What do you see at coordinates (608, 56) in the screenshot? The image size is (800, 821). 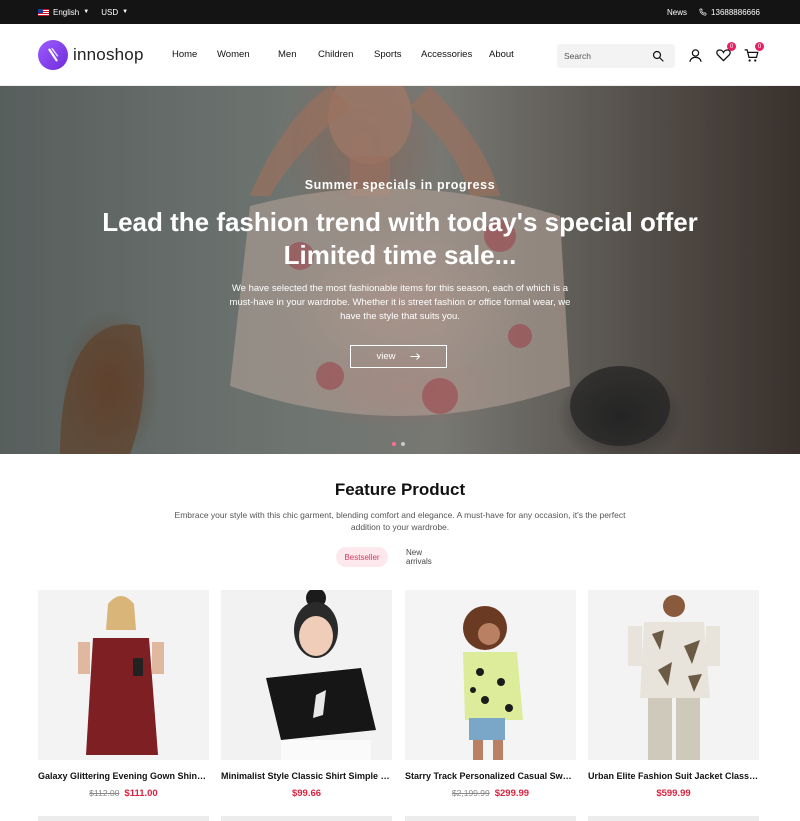 I see `search-input` at bounding box center [608, 56].